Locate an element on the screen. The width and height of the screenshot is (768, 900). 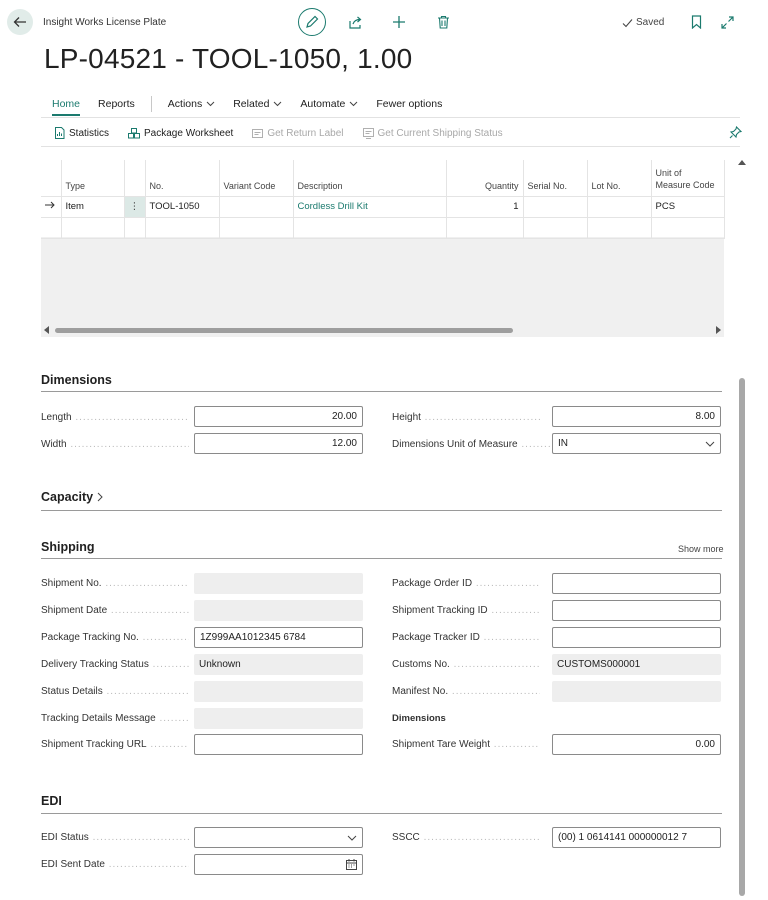
col-variant: Variant Code is located at coordinates (256, 178).